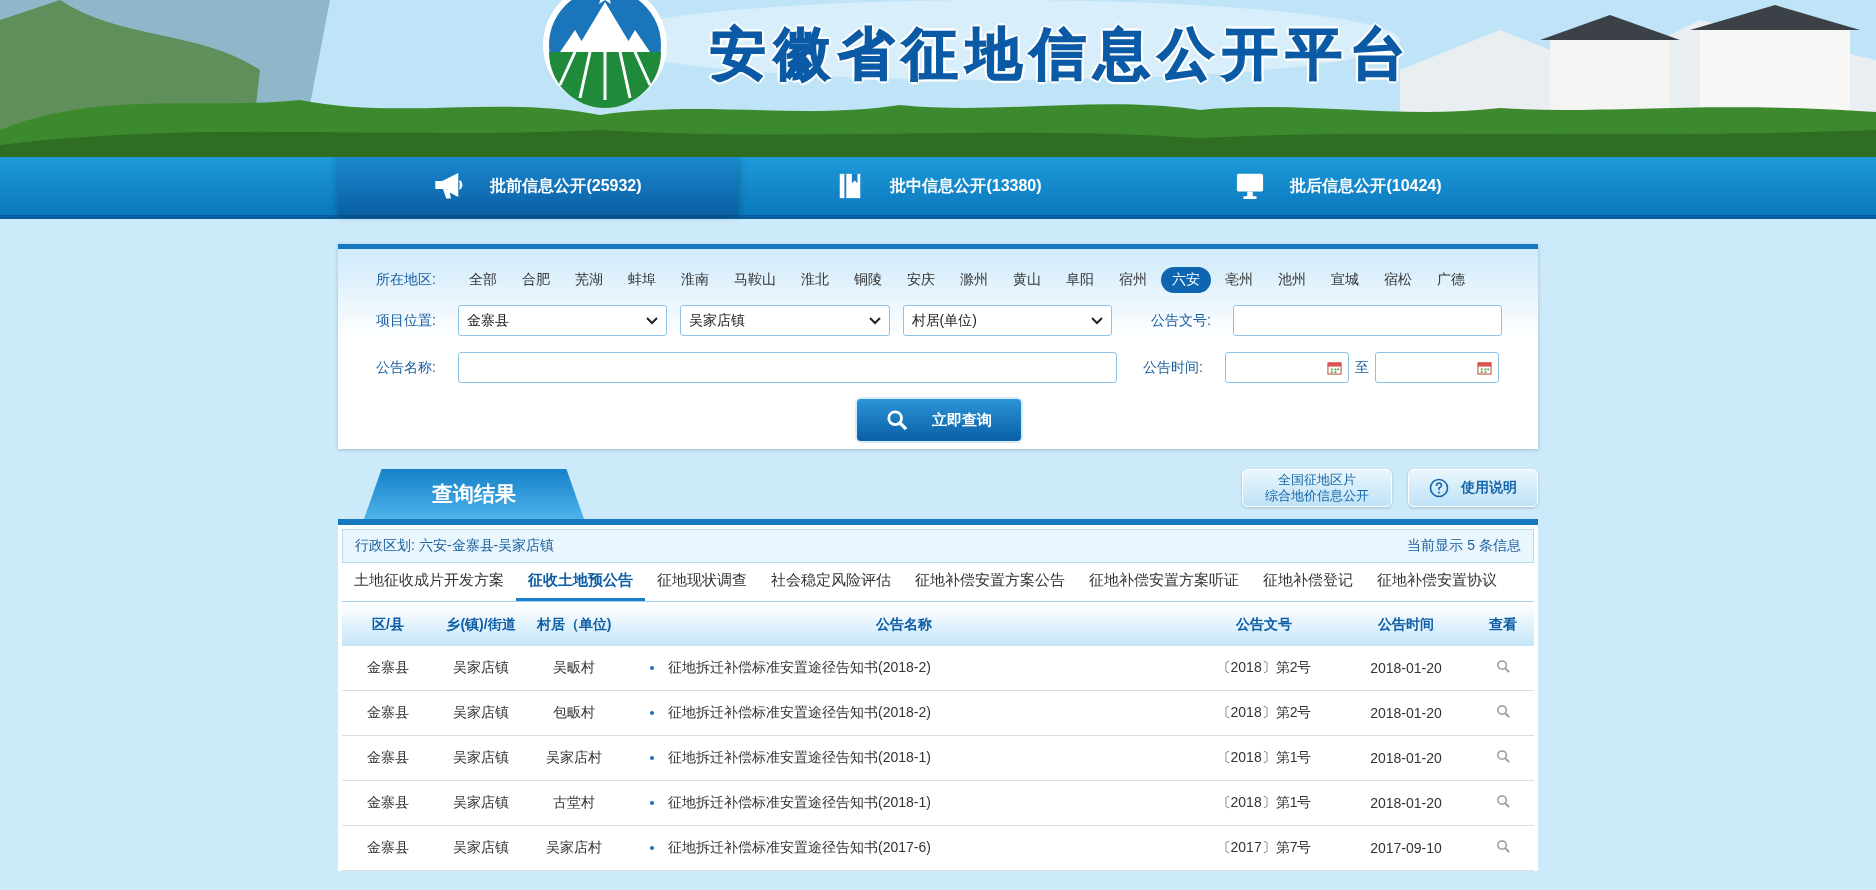 The image size is (1876, 890). Describe the element at coordinates (974, 280) in the screenshot. I see `region-tab: 滁州` at that location.